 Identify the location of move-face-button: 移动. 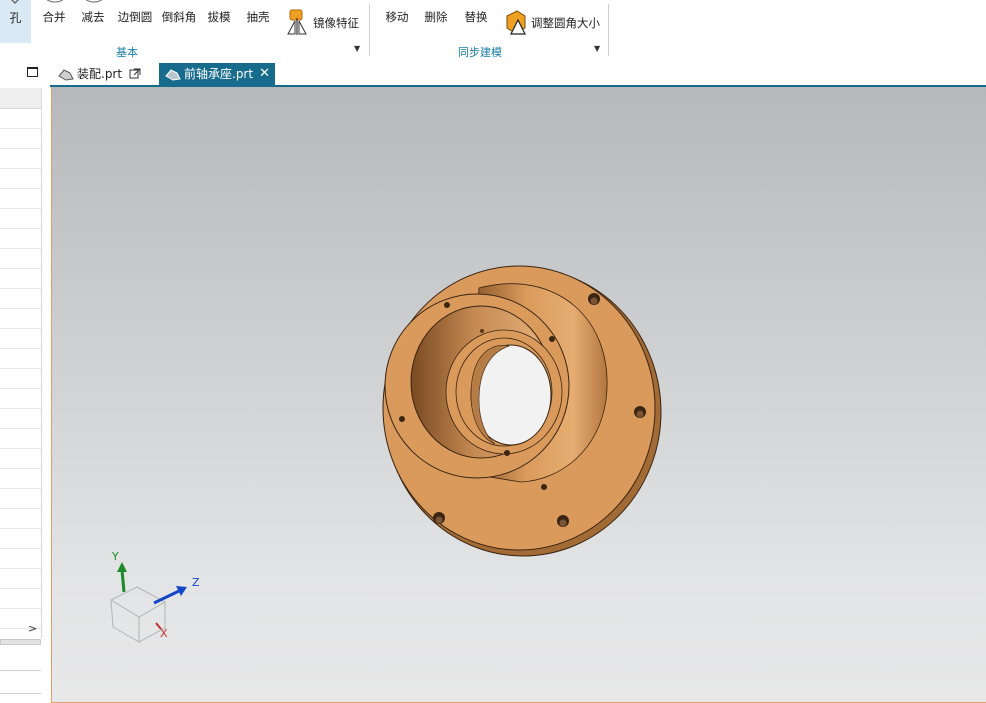
(397, 20).